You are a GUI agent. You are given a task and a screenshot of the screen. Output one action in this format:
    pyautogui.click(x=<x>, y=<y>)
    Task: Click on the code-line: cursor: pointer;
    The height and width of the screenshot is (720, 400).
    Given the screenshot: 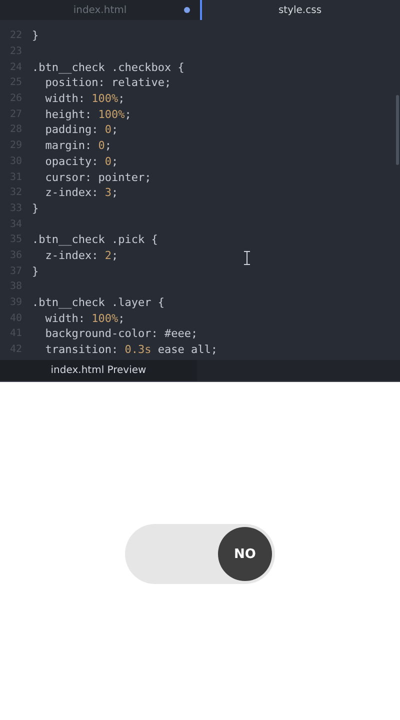 What is the action you would take?
    pyautogui.click(x=98, y=177)
    